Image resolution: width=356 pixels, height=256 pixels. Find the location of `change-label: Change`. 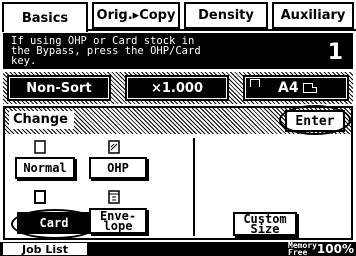

change-label: Change is located at coordinates (41, 120).